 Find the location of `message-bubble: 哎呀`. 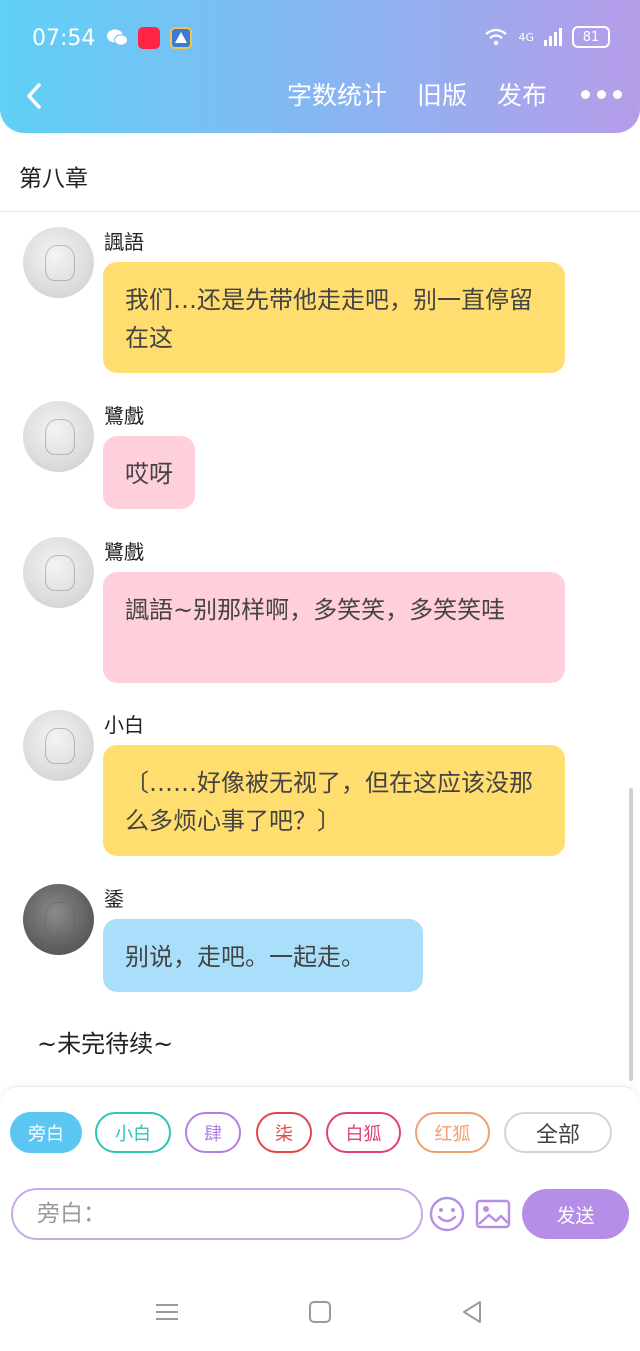

message-bubble: 哎呀 is located at coordinates (149, 472).